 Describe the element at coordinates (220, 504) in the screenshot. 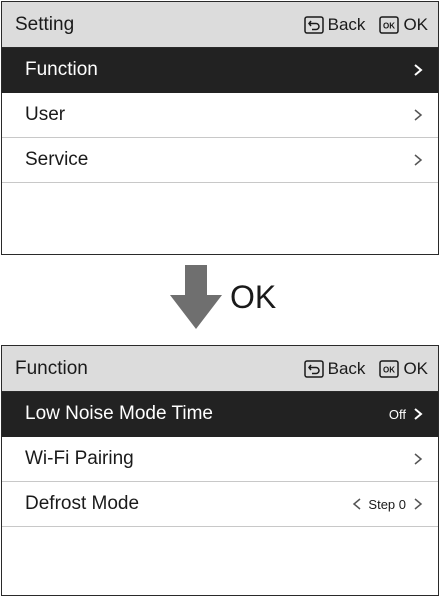

I see `menu-item-defrost-mode: Defrost Mode Step 0` at that location.